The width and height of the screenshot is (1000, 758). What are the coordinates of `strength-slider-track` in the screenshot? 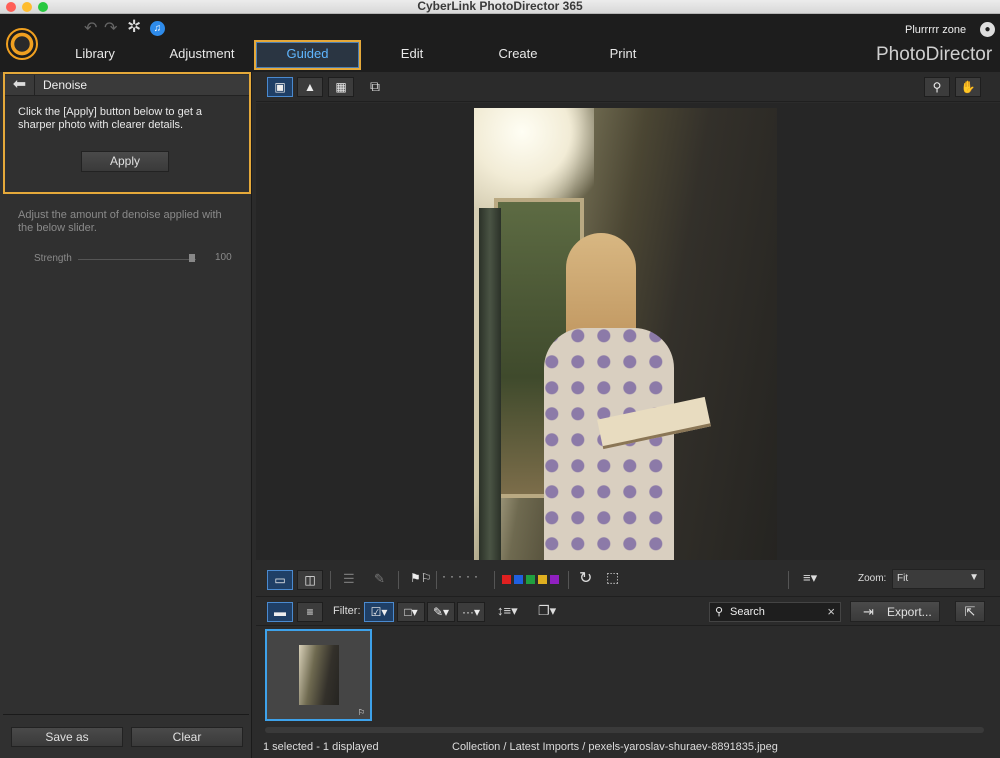 It's located at (137, 259).